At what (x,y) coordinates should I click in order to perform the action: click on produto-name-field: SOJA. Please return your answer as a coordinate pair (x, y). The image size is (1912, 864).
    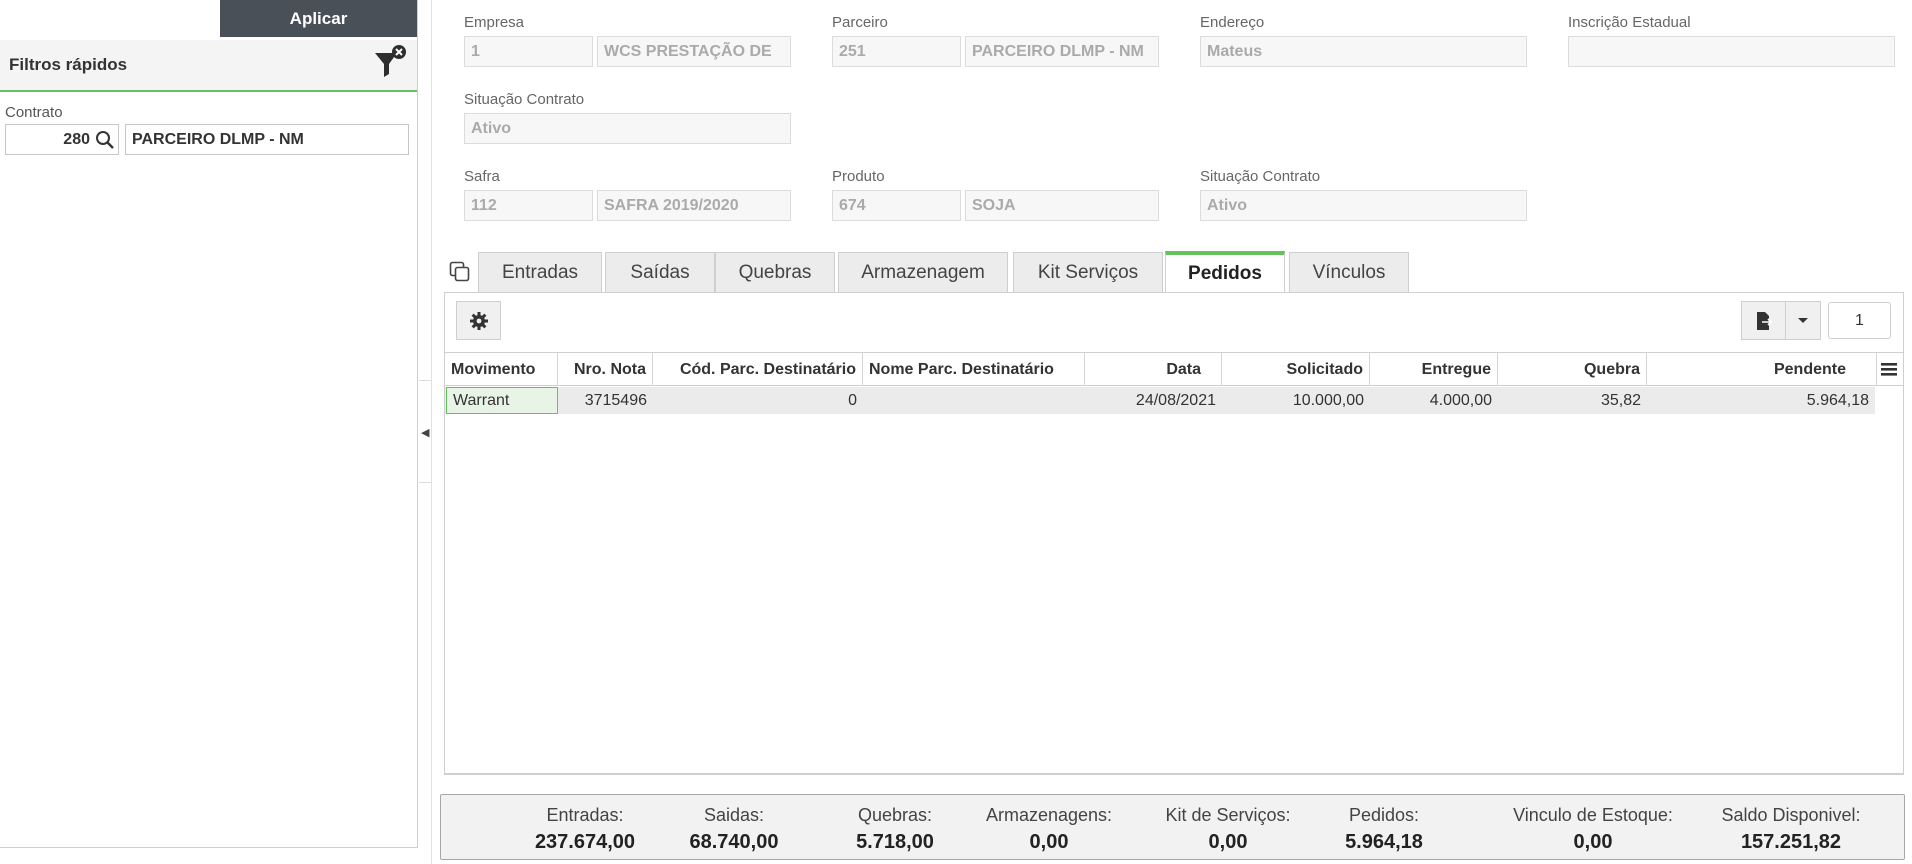
    Looking at the image, I should click on (1062, 205).